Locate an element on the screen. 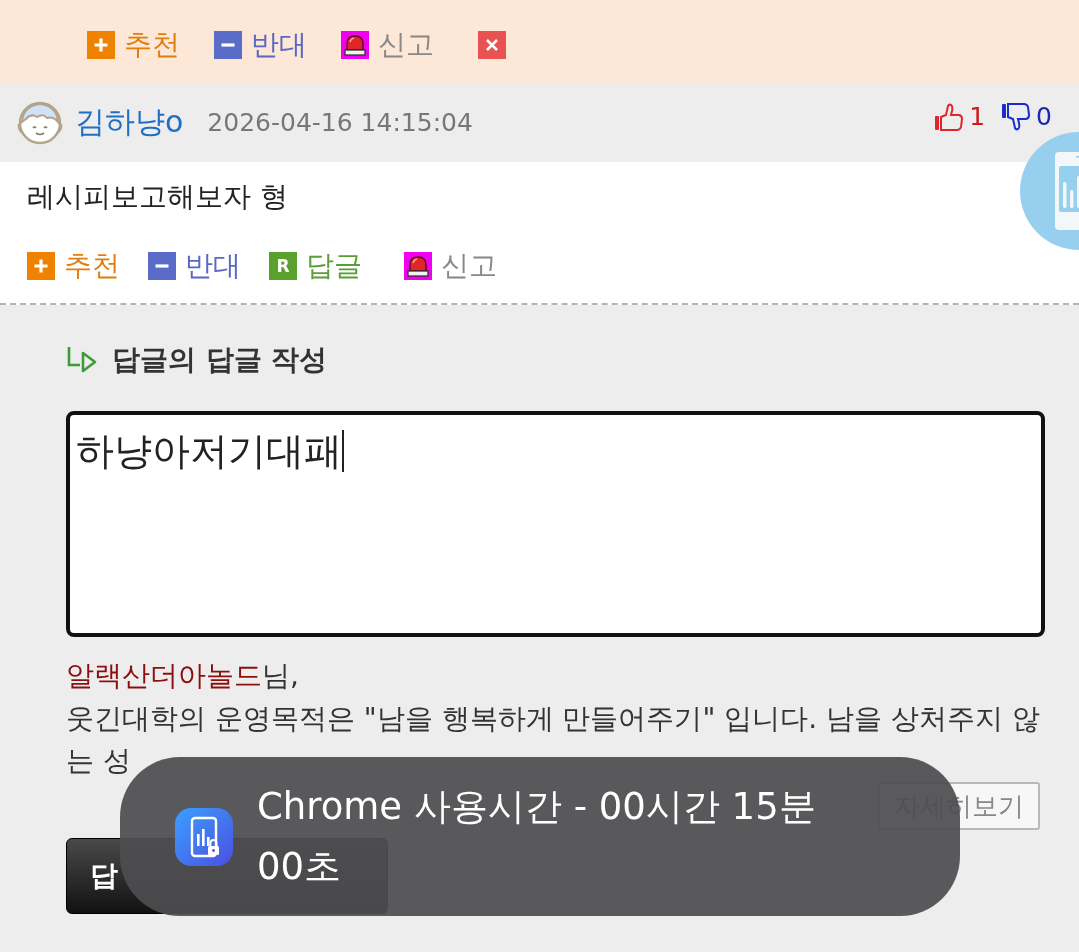  phone-chart-lock-icon is located at coordinates (204, 836).